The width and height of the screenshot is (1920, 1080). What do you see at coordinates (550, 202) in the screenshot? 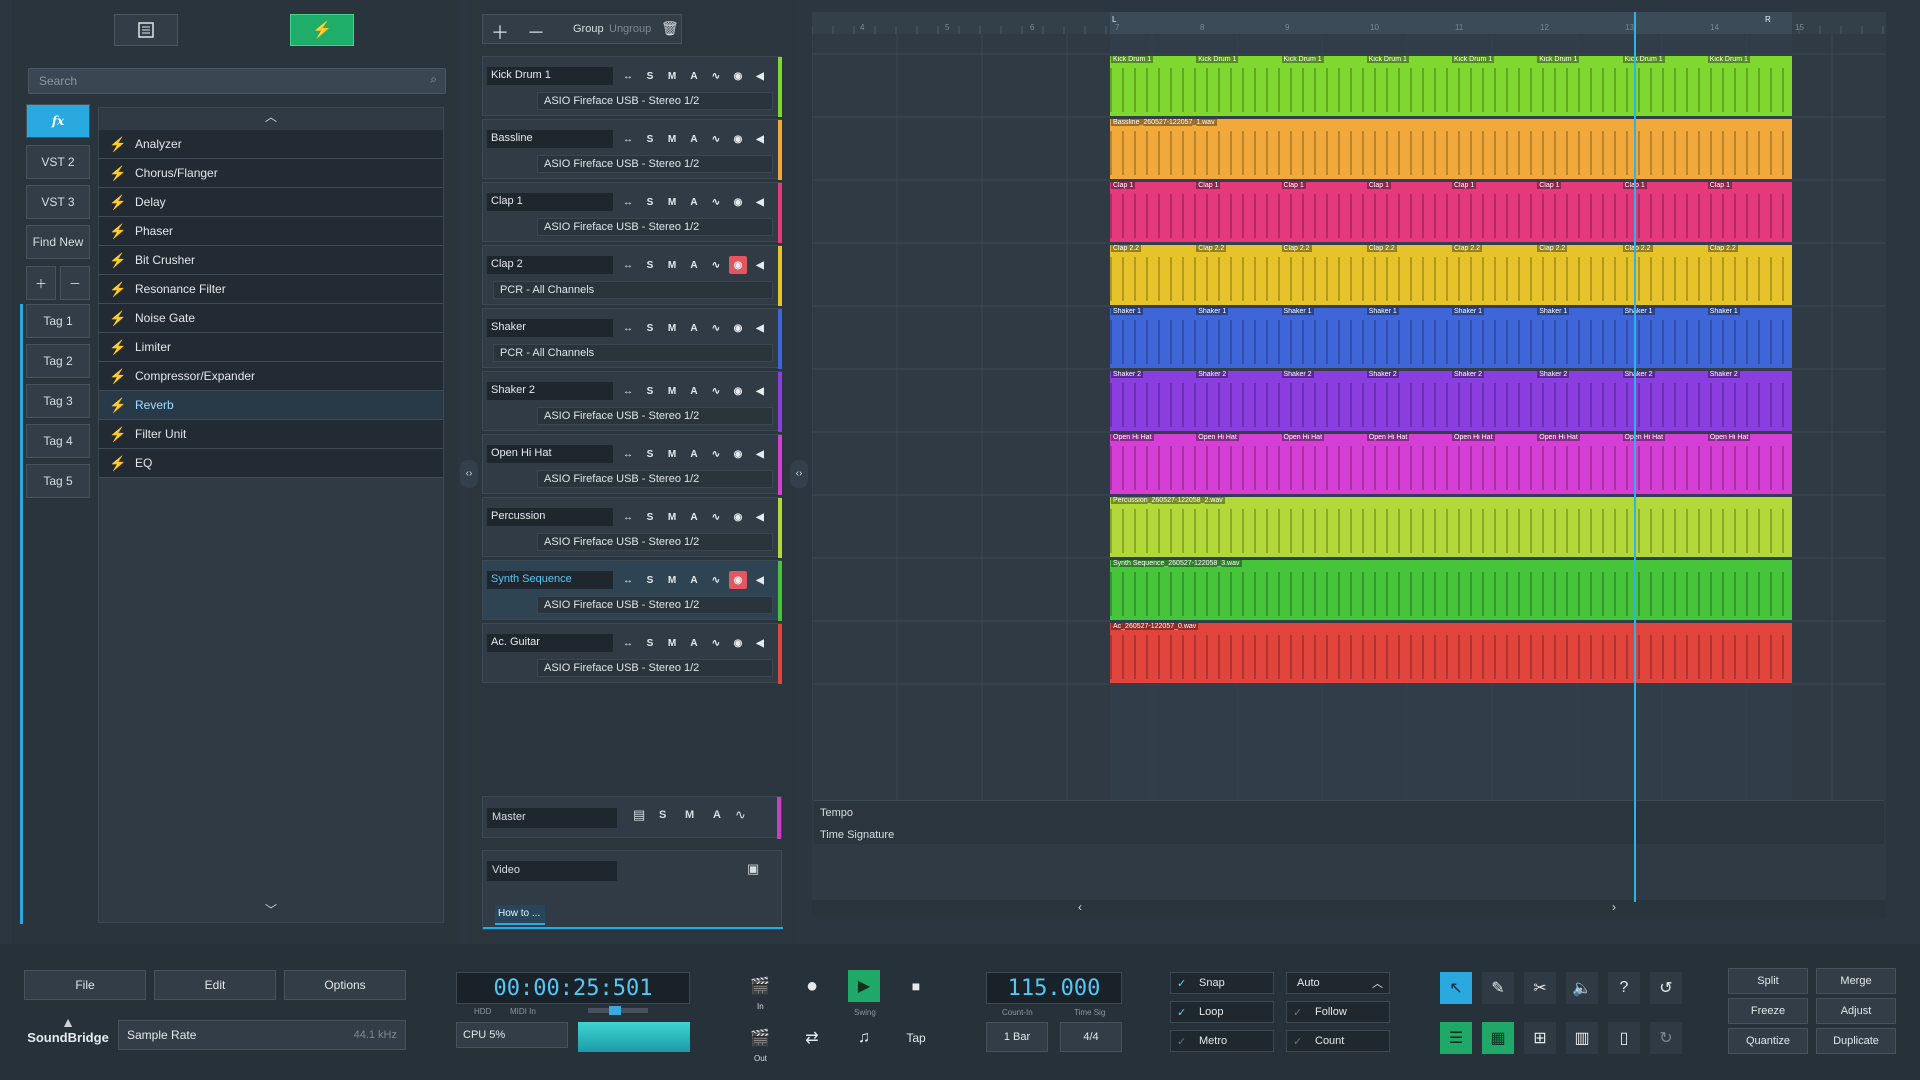
I see `track-name: Clap 1` at bounding box center [550, 202].